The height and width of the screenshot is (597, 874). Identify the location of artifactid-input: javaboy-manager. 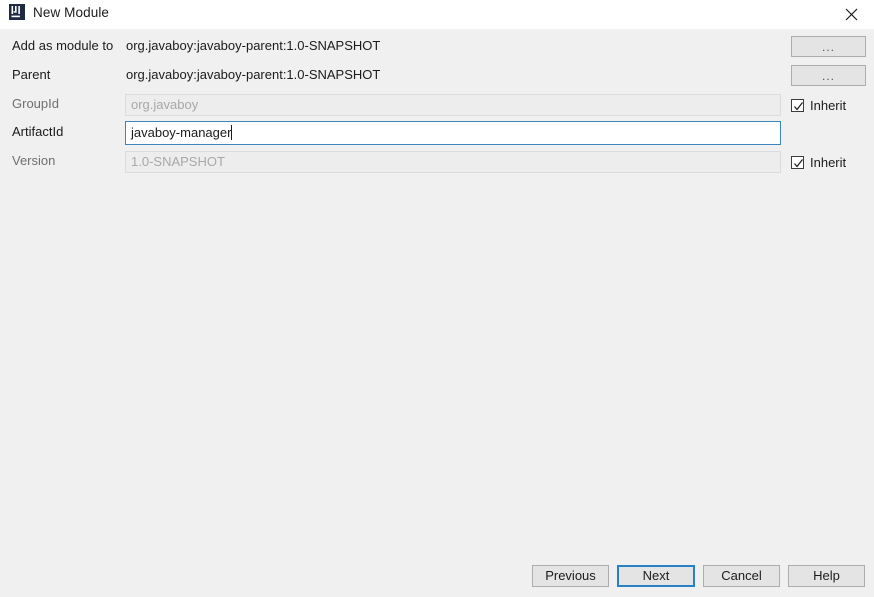
(453, 133).